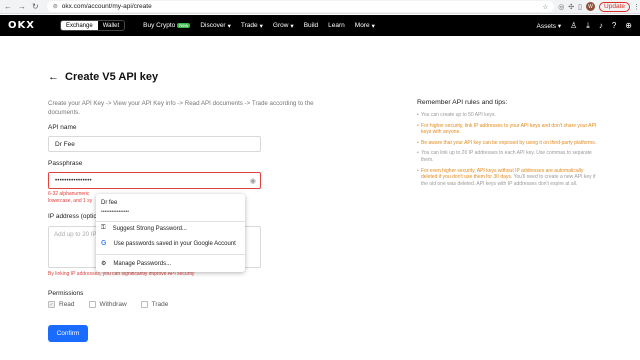 This screenshot has height=360, width=640. Describe the element at coordinates (68, 333) in the screenshot. I see `confirm-button: Confirm` at that location.